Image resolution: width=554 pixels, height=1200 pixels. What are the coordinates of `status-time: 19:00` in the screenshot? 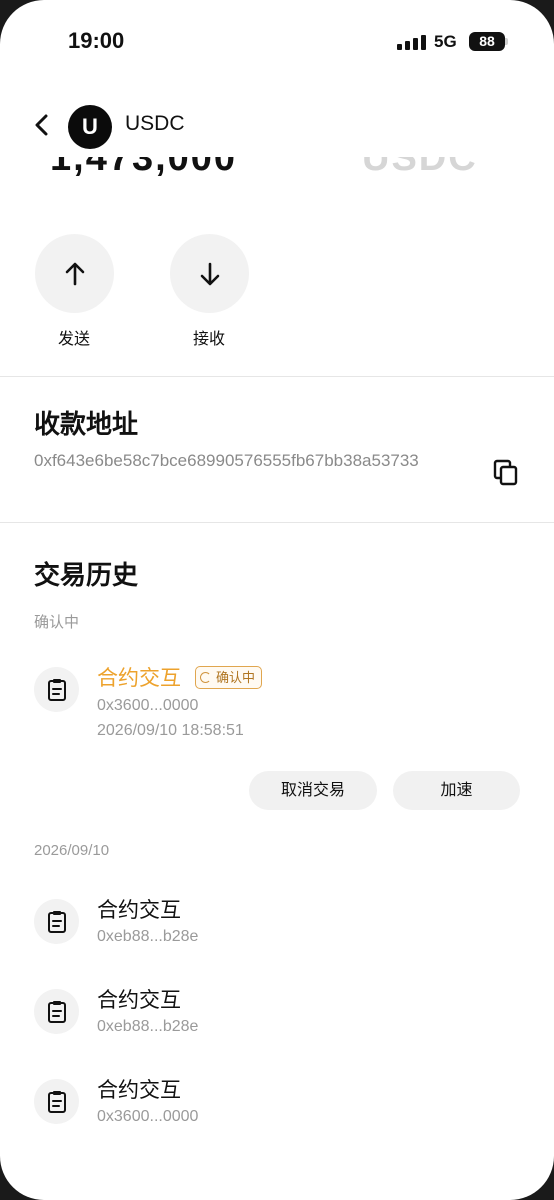 It's located at (96, 40).